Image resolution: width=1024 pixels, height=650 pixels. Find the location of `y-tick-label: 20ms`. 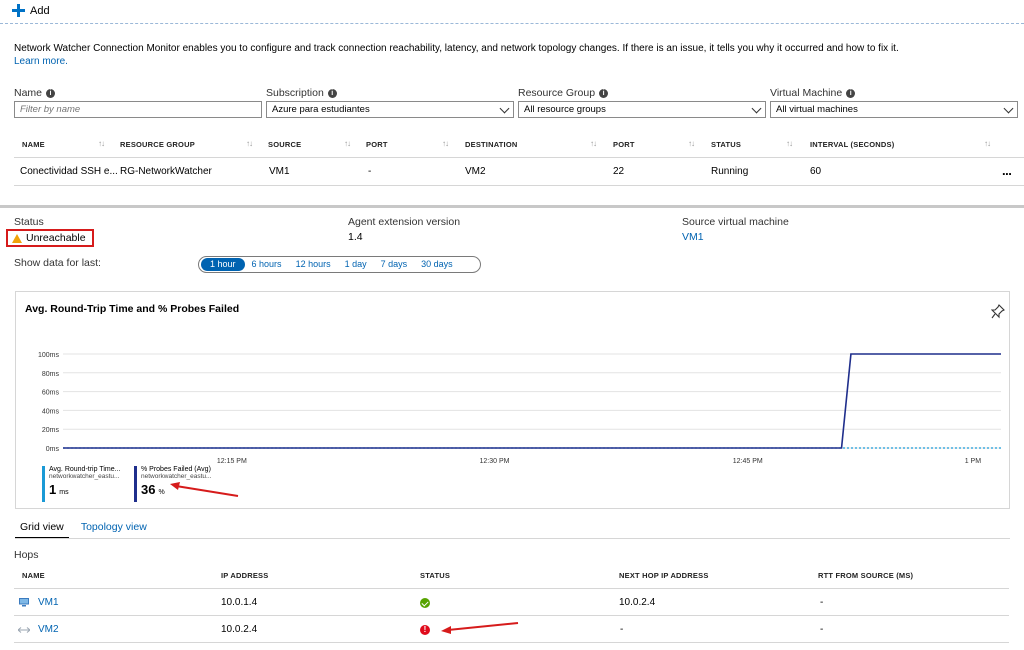

y-tick-label: 20ms is located at coordinates (51, 430).